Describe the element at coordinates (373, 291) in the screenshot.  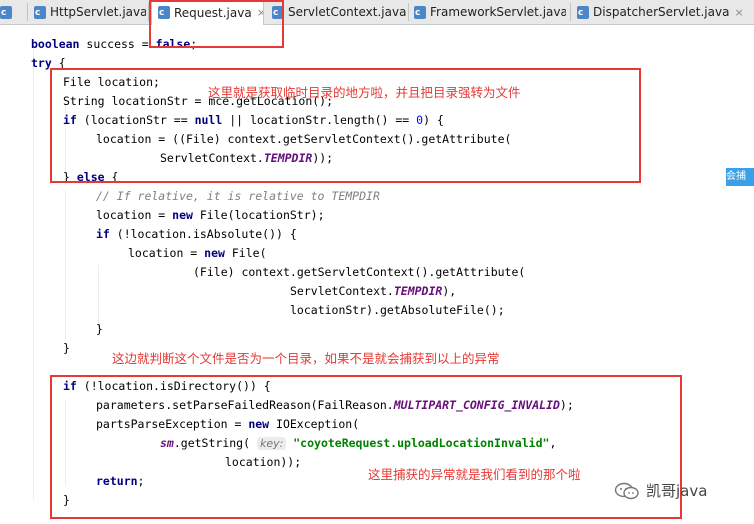
I see `code-line: ServletContext.TEMPDIR),` at that location.